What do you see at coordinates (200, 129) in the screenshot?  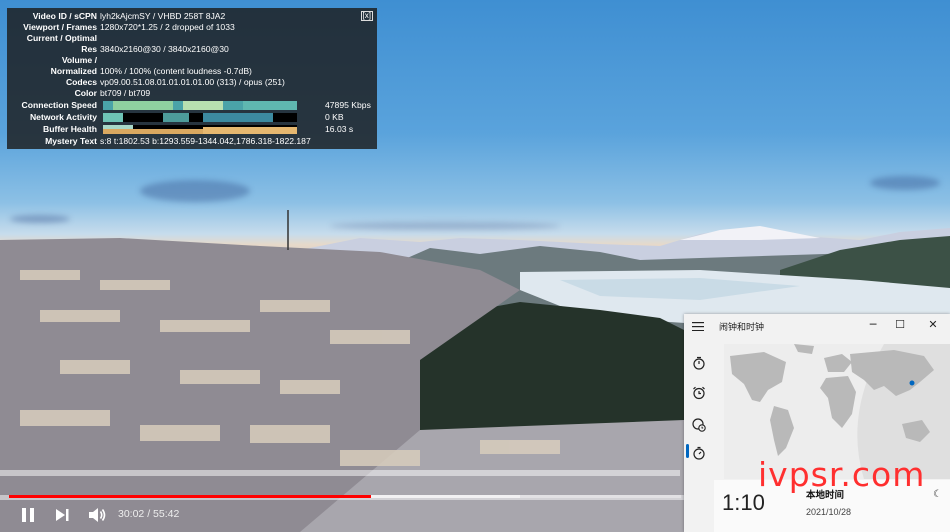 I see `buffer-health-graph` at bounding box center [200, 129].